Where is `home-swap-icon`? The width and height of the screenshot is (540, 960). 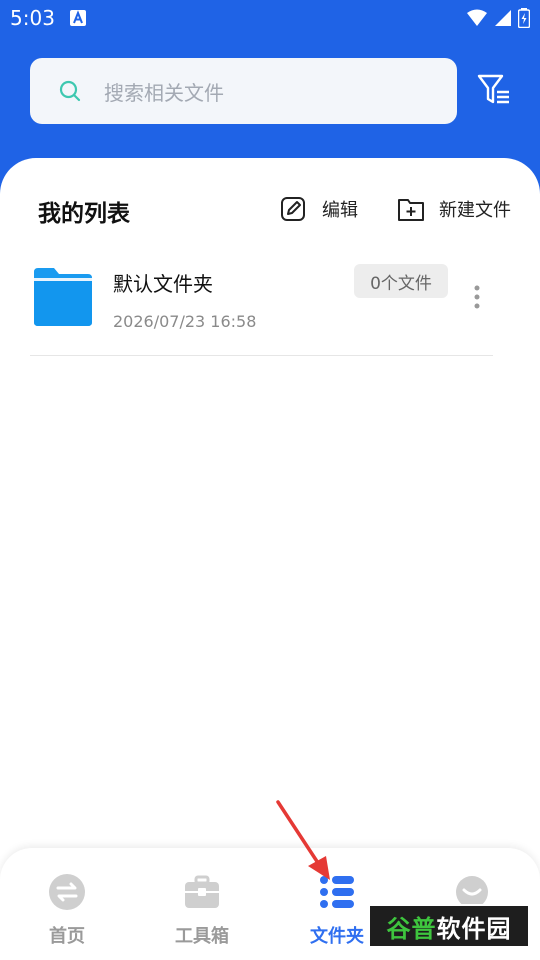 home-swap-icon is located at coordinates (67, 892).